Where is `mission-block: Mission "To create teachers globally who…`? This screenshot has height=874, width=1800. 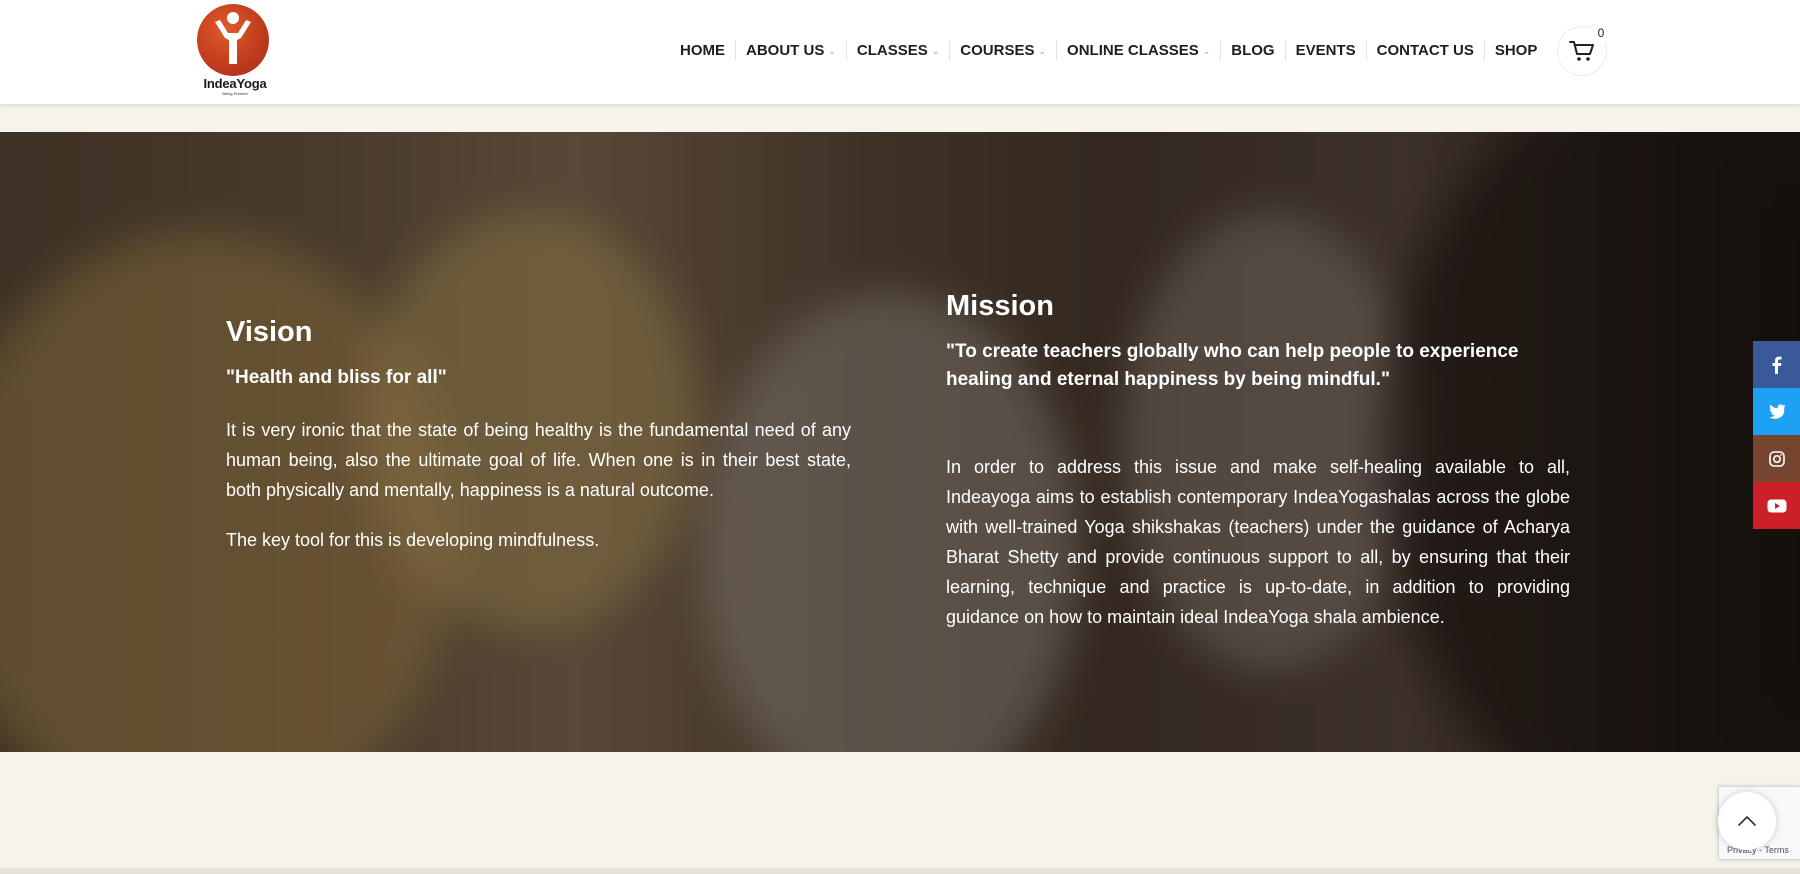
mission-block: Mission "To create teachers globally who… is located at coordinates (1258, 470).